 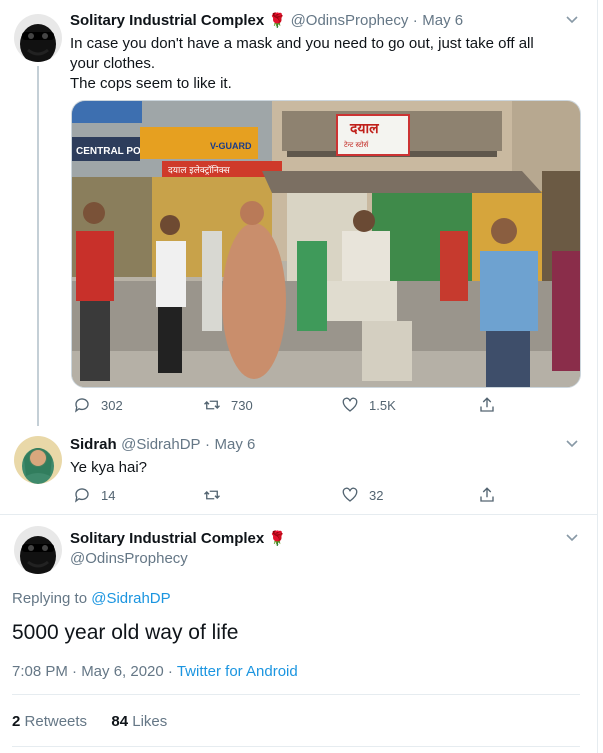 I want to click on replying-to: Replying to @SidrahDP, so click(x=91, y=598).